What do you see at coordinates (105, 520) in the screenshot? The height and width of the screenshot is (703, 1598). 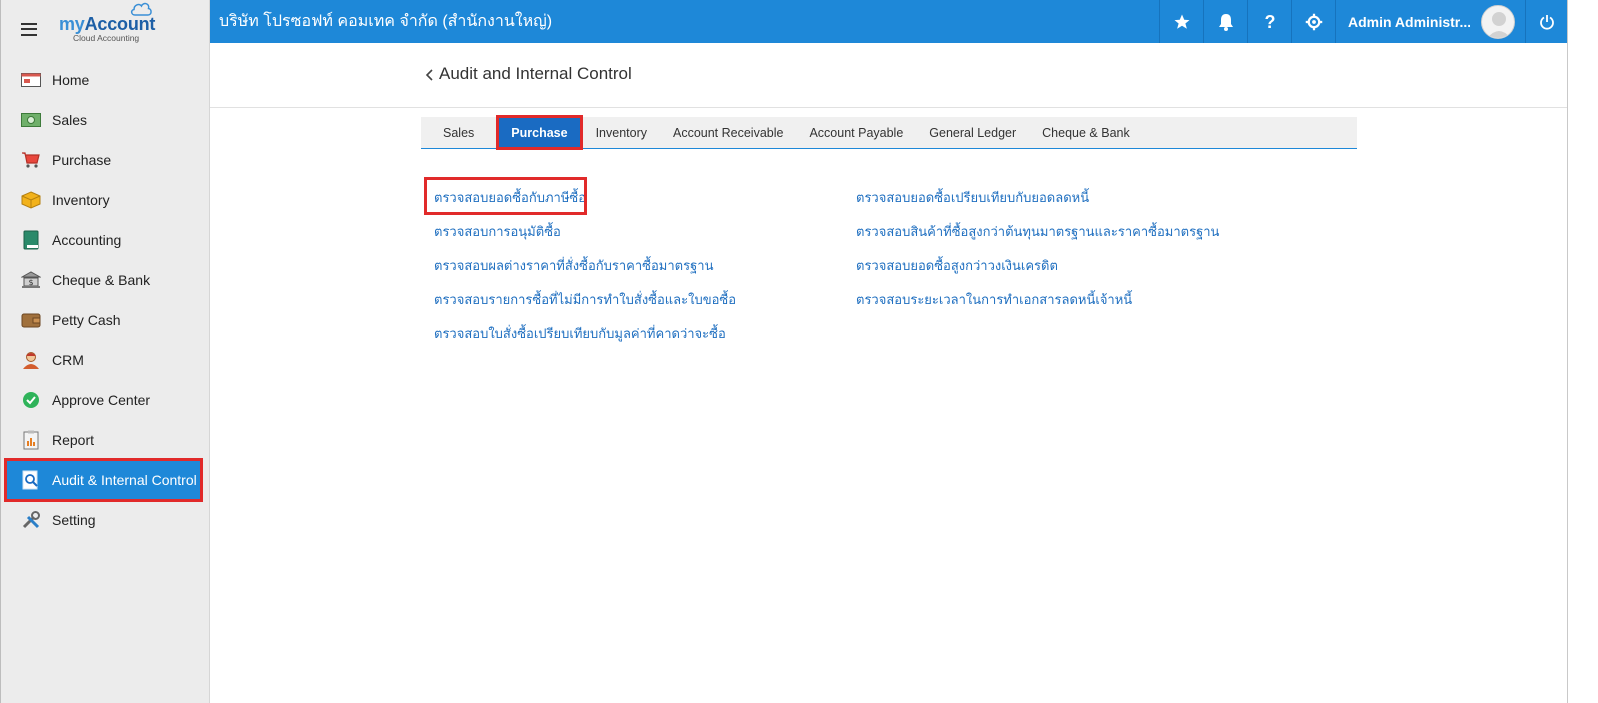 I see `sidebar-item-setting: Setting` at bounding box center [105, 520].